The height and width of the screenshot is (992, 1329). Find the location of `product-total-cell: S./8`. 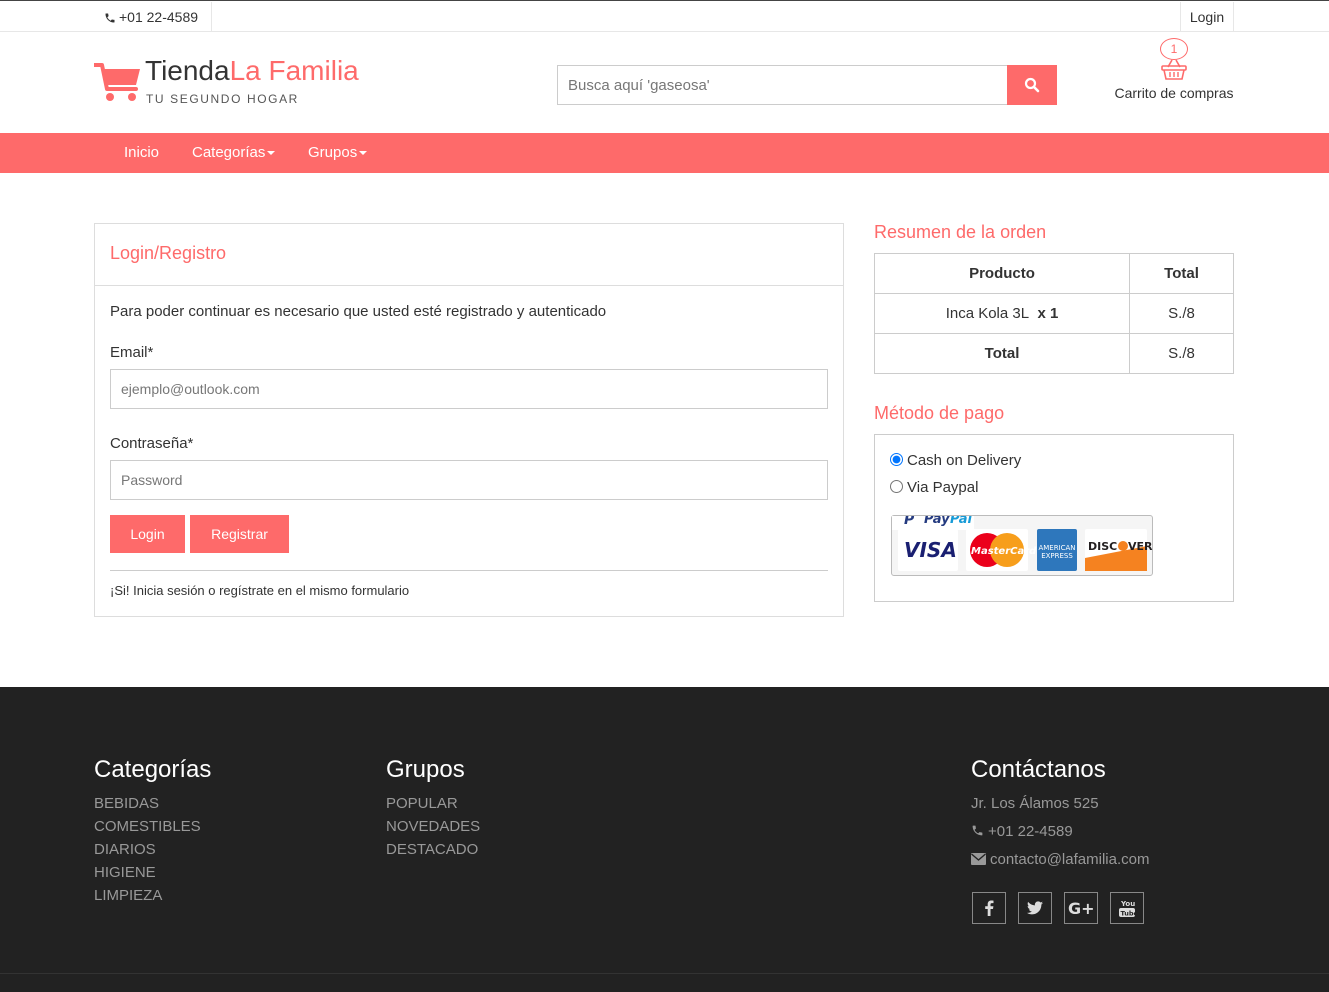

product-total-cell: S./8 is located at coordinates (1181, 313).